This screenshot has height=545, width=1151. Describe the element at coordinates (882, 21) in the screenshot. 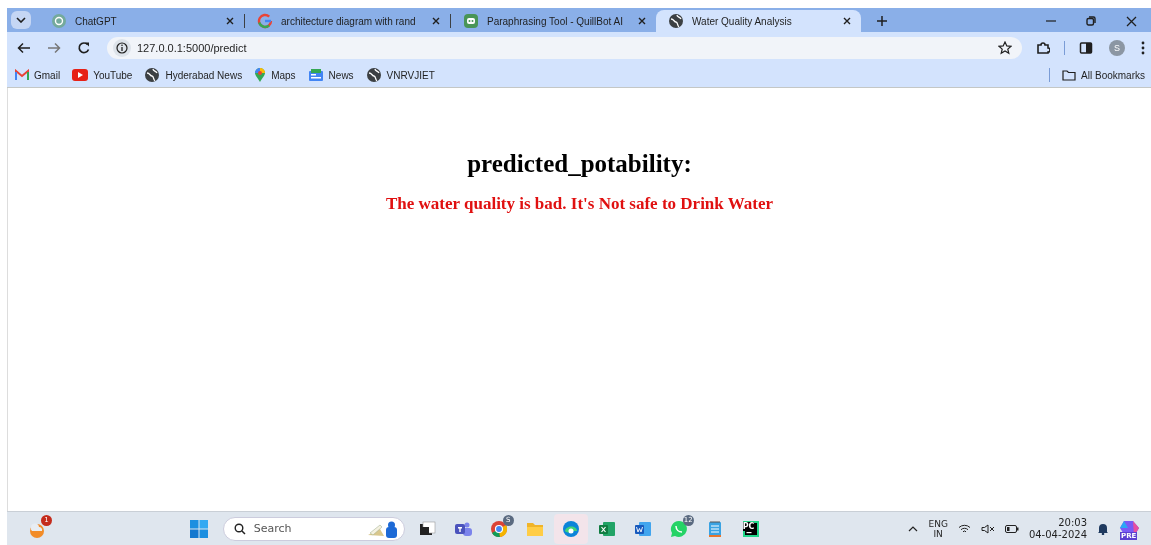

I see `new-tab-icon` at that location.